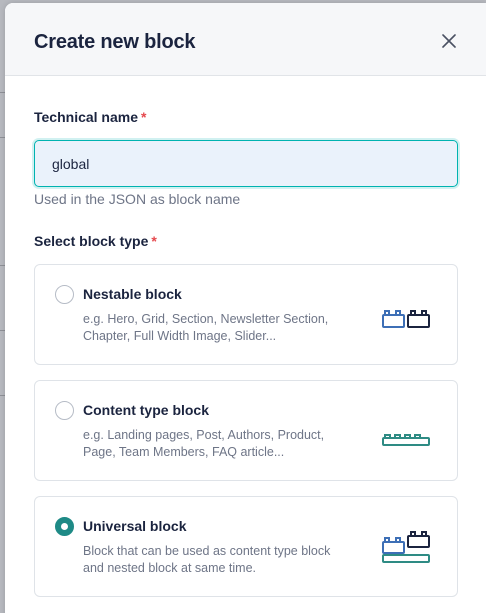  I want to click on content-type-radio, so click(64, 410).